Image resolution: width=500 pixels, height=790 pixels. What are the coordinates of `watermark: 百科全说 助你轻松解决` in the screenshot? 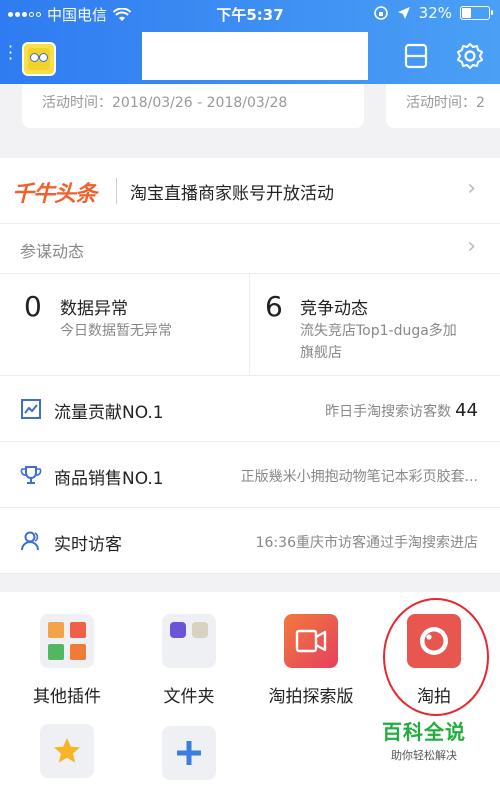 It's located at (424, 739).